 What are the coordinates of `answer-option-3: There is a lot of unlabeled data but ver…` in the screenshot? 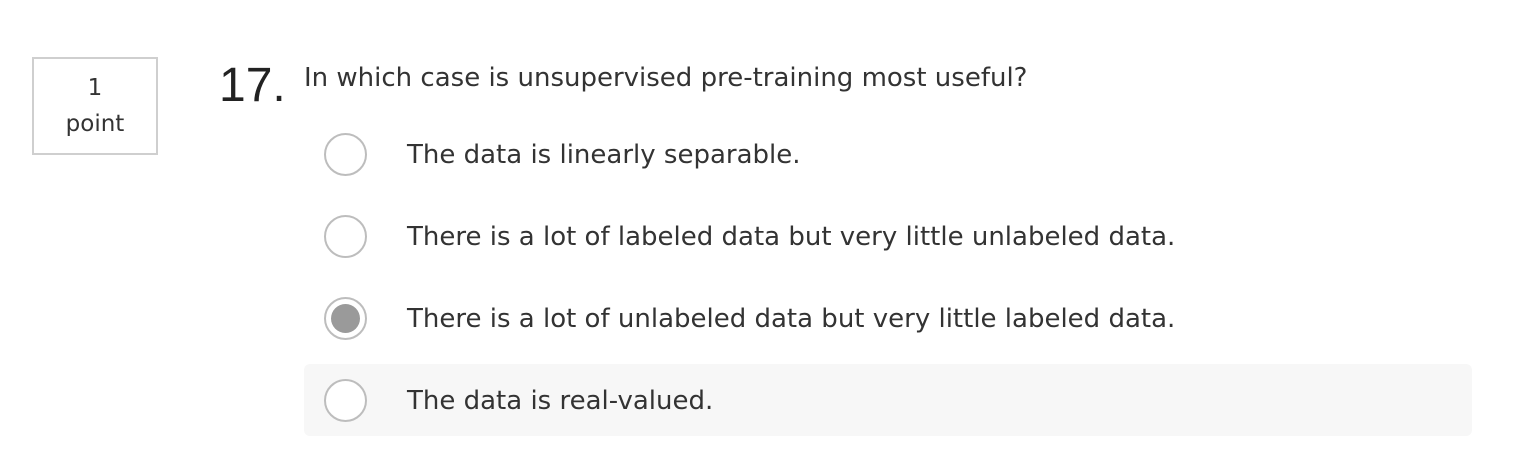 It's located at (888, 318).